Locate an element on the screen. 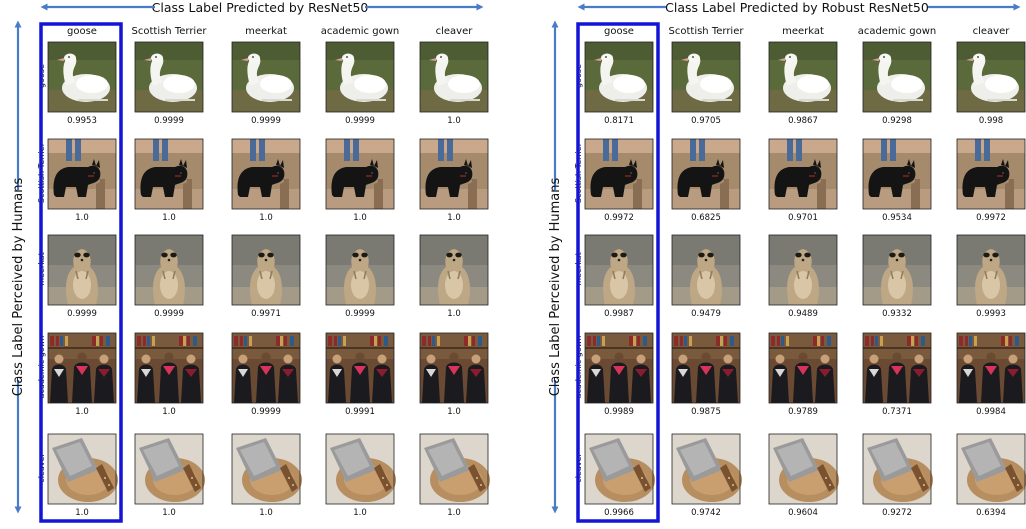  confidence-score: 0.9742 is located at coordinates (706, 513).